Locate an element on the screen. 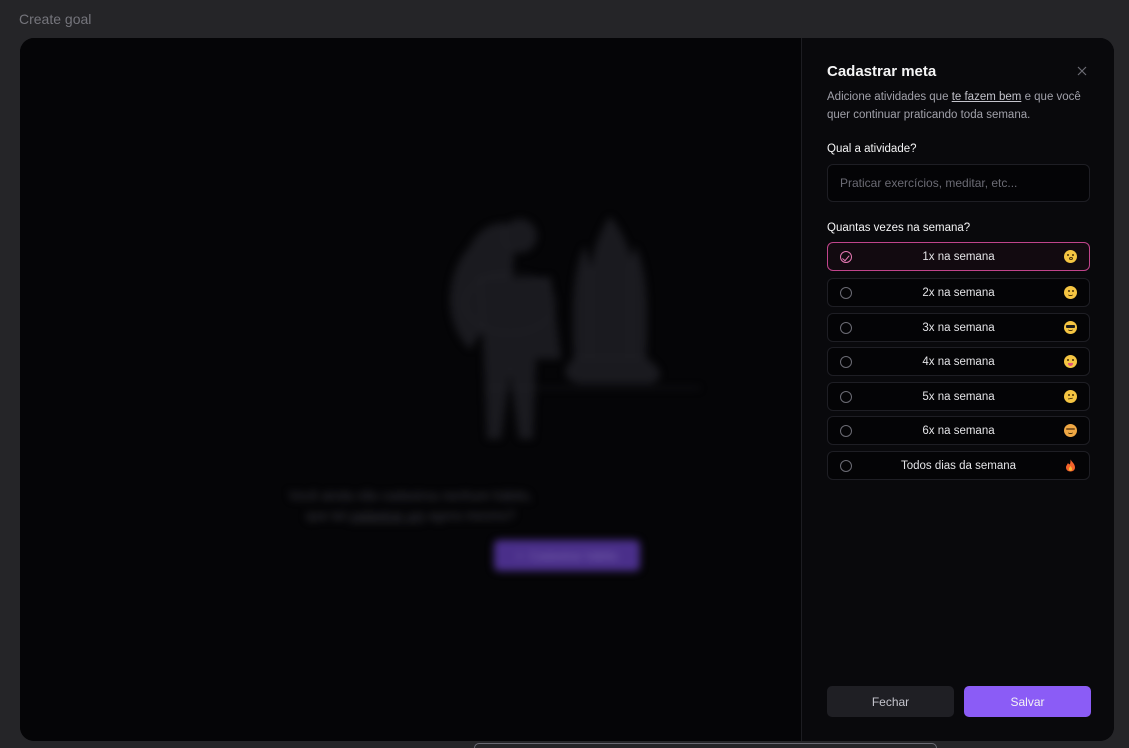 The height and width of the screenshot is (748, 1129). activity-input is located at coordinates (958, 183).